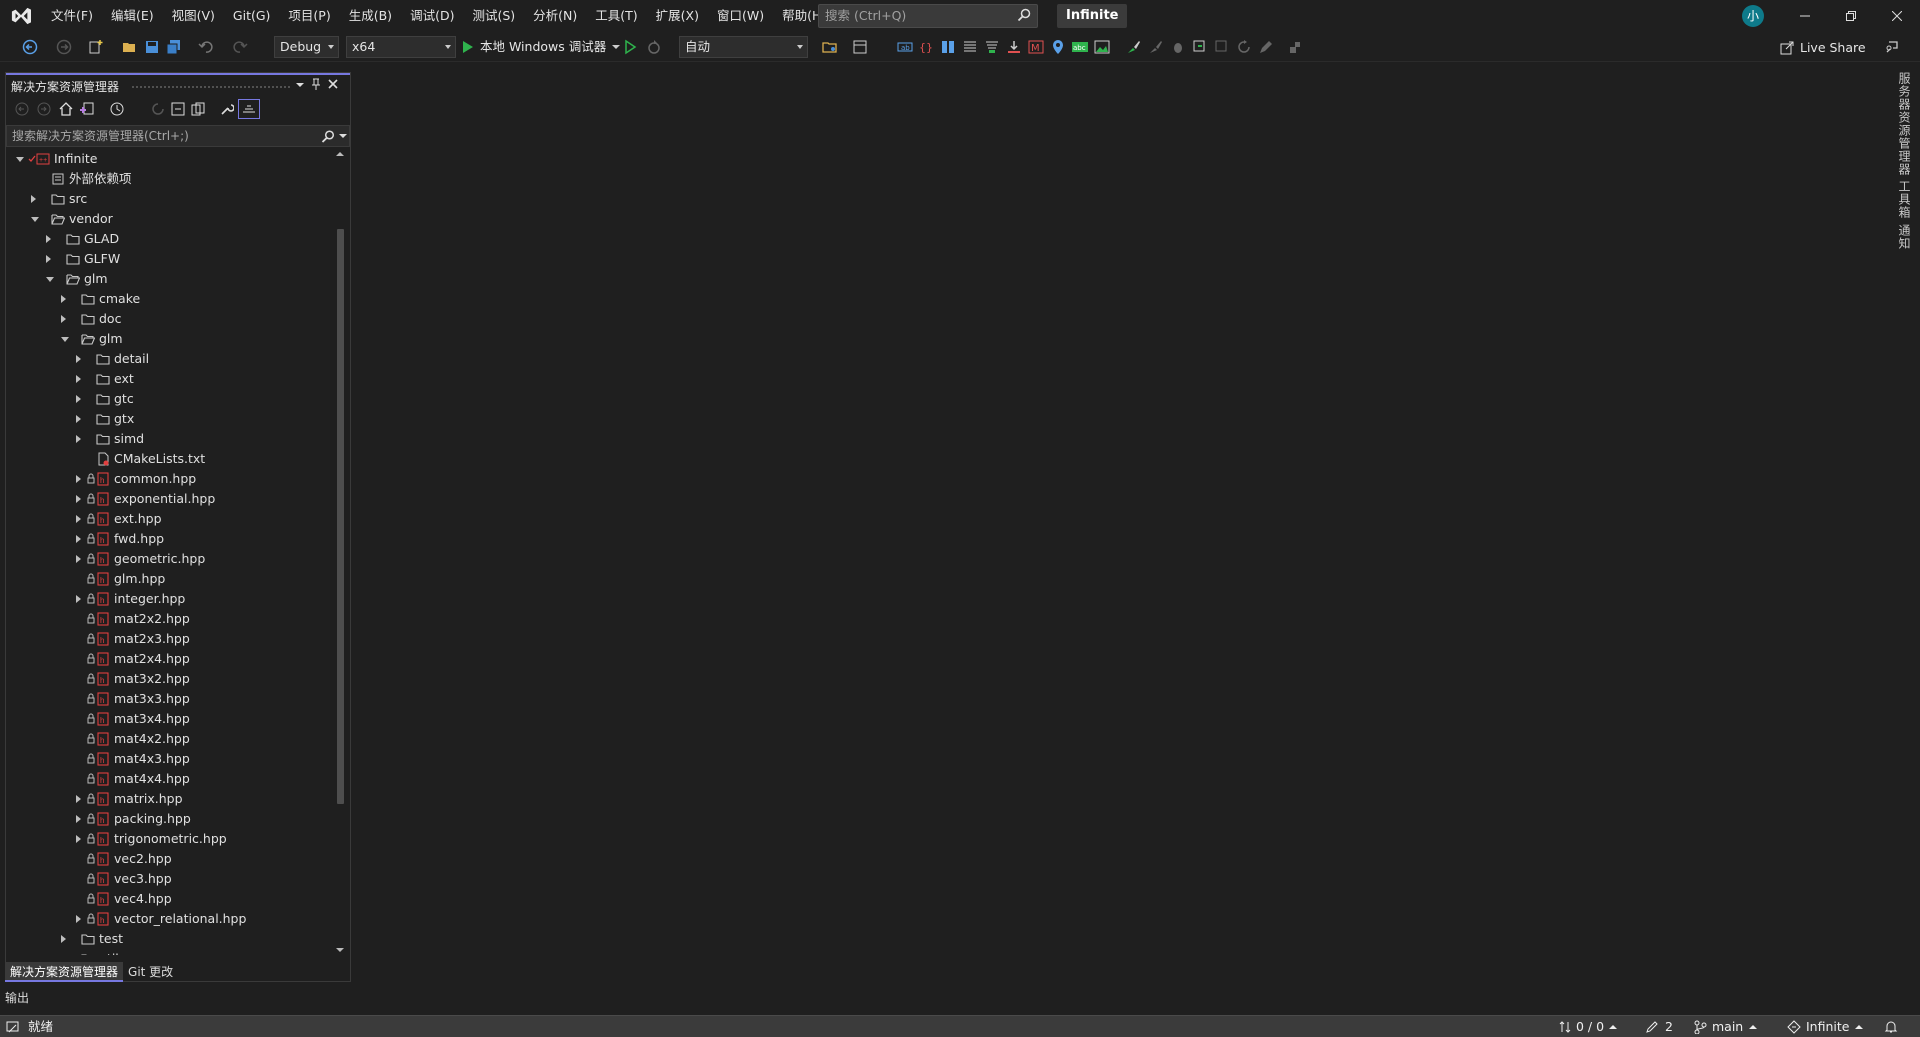 The width and height of the screenshot is (1920, 1037). I want to click on branch-status: main, so click(1725, 1026).